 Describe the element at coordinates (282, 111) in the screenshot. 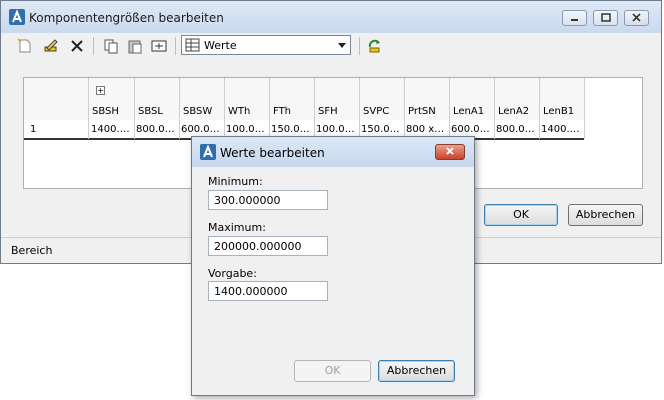

I see `column-header: FTh` at that location.